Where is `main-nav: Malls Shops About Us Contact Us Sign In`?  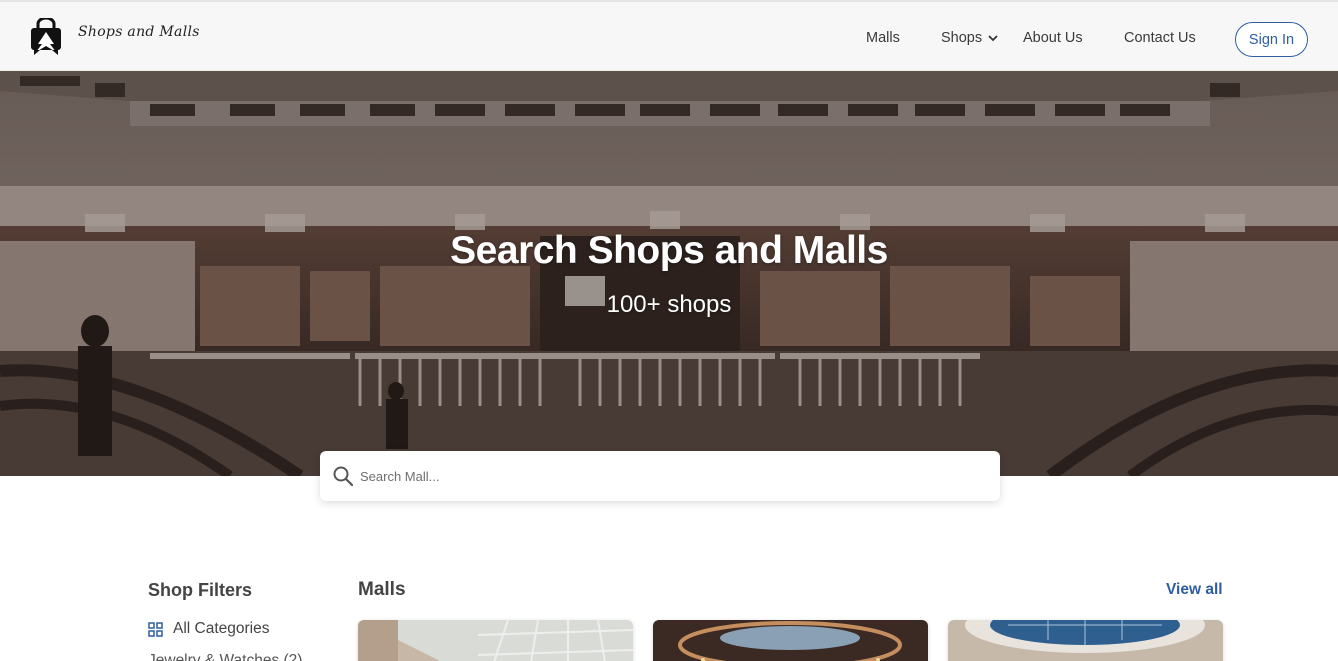 main-nav: Malls Shops About Us Contact Us Sign In is located at coordinates (669, 37).